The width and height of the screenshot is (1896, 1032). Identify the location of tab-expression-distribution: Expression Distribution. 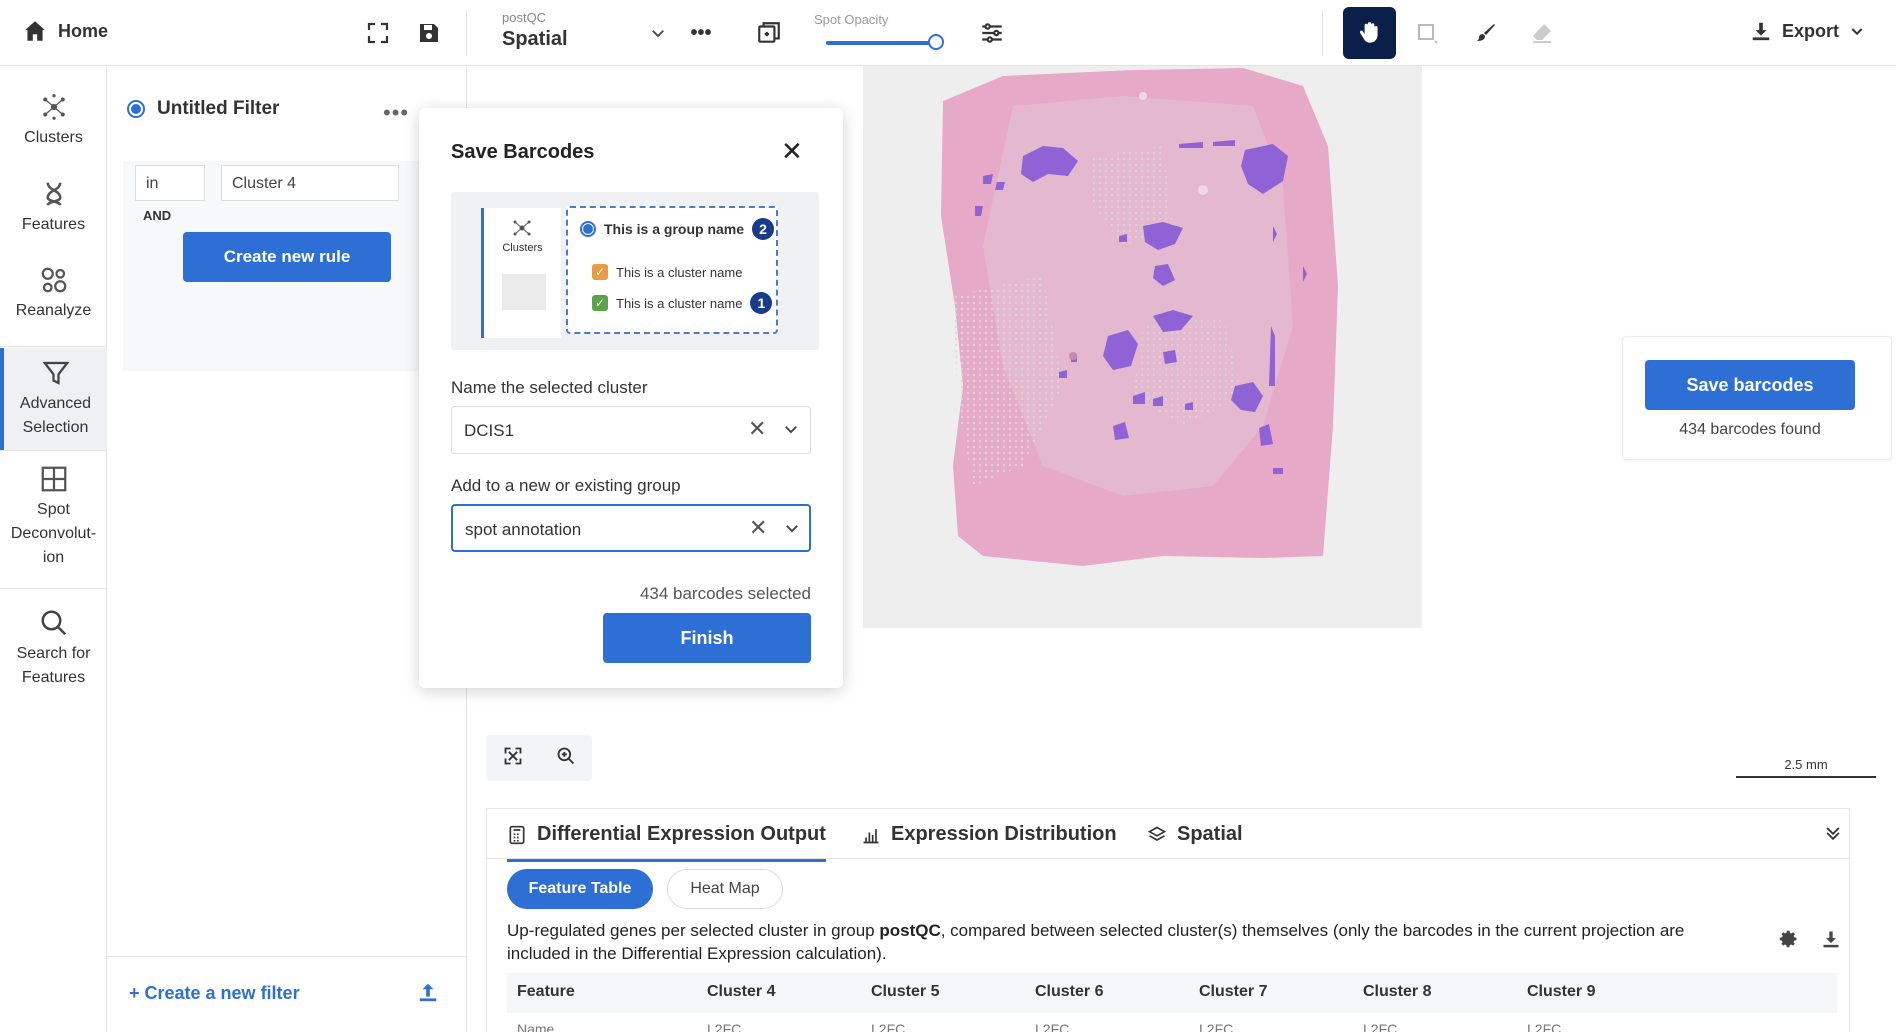
(989, 834).